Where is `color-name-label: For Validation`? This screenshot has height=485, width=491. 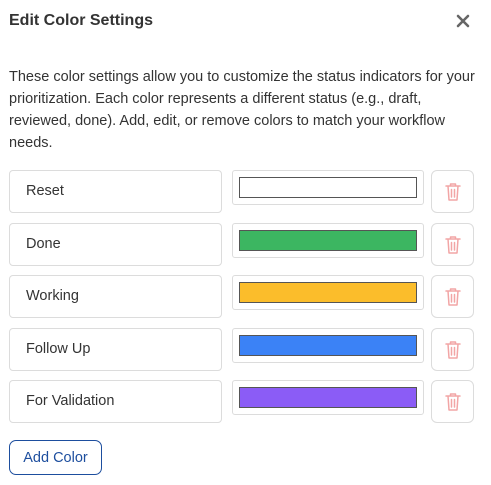
color-name-label: For Validation is located at coordinates (70, 401).